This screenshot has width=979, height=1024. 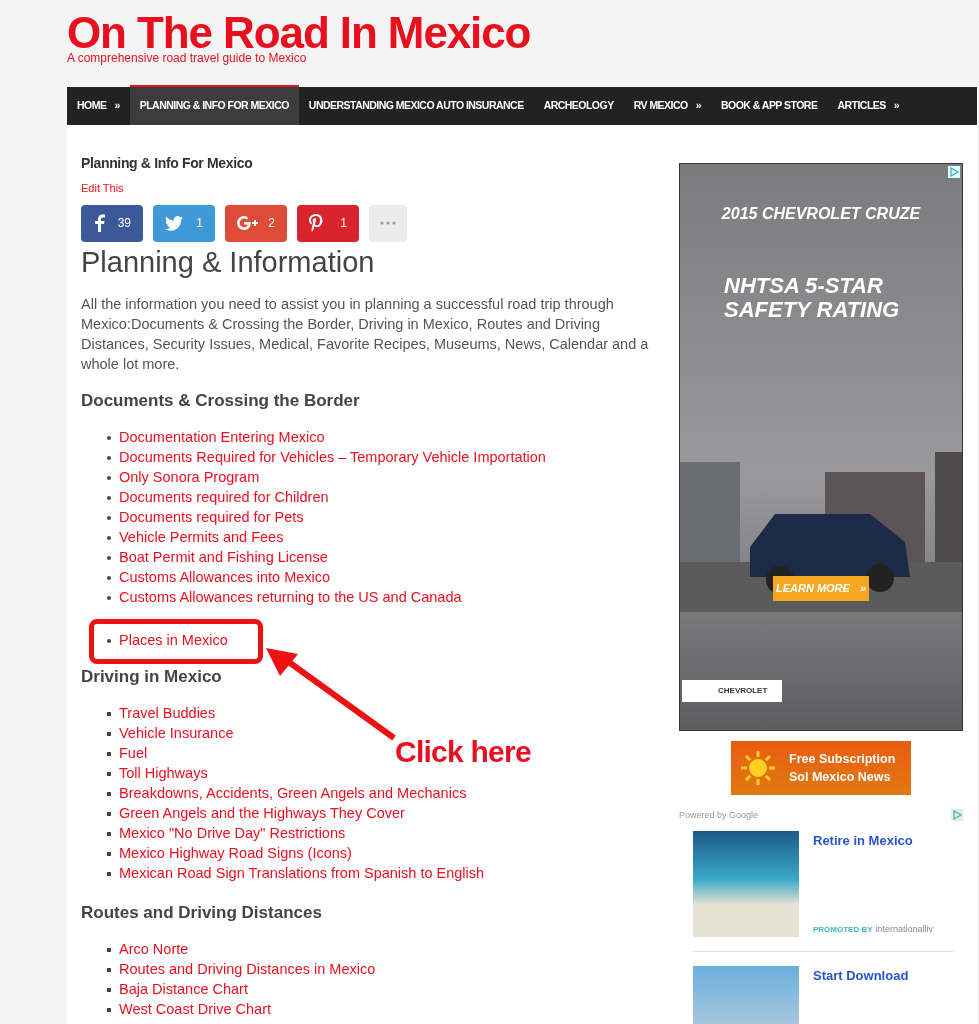 I want to click on sponsored-link: Start Download, so click(x=861, y=975).